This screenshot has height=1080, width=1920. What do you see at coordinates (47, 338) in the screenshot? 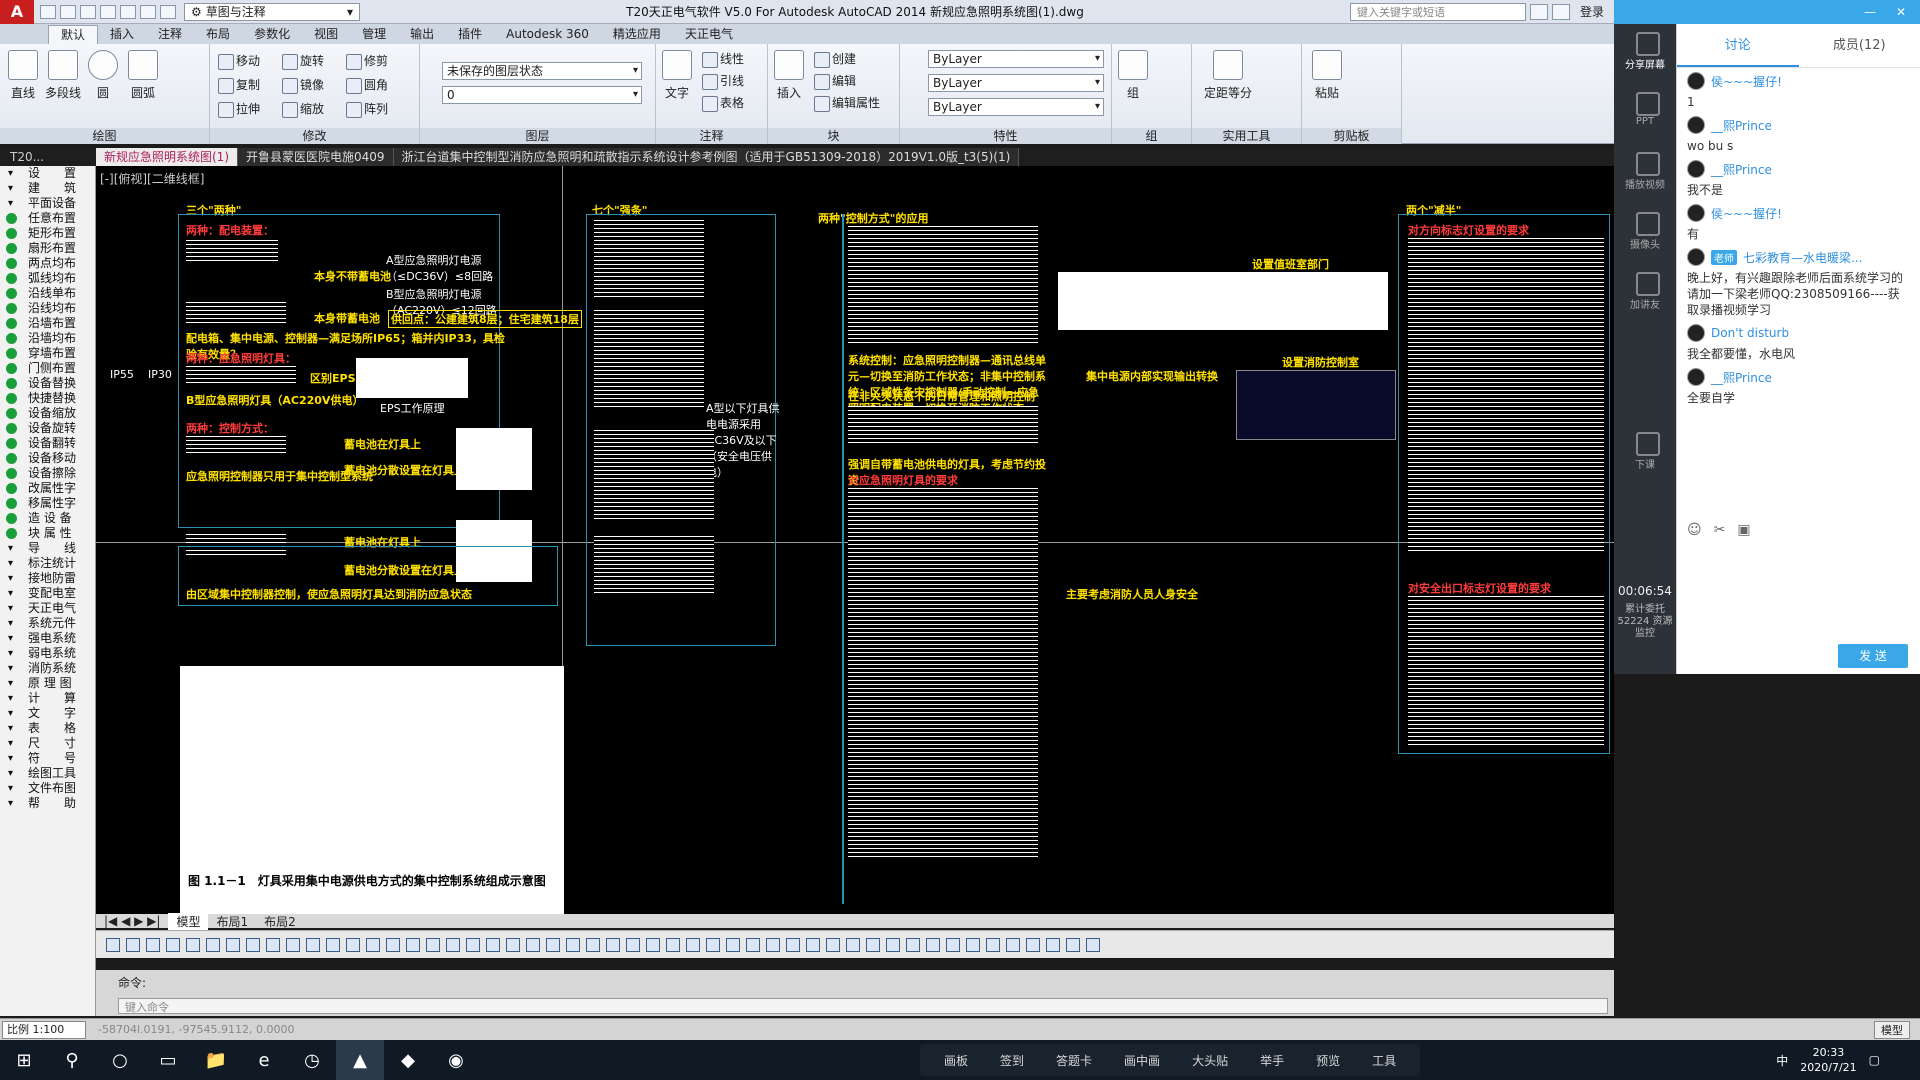
I see `palette-item: 沿墙均布` at bounding box center [47, 338].